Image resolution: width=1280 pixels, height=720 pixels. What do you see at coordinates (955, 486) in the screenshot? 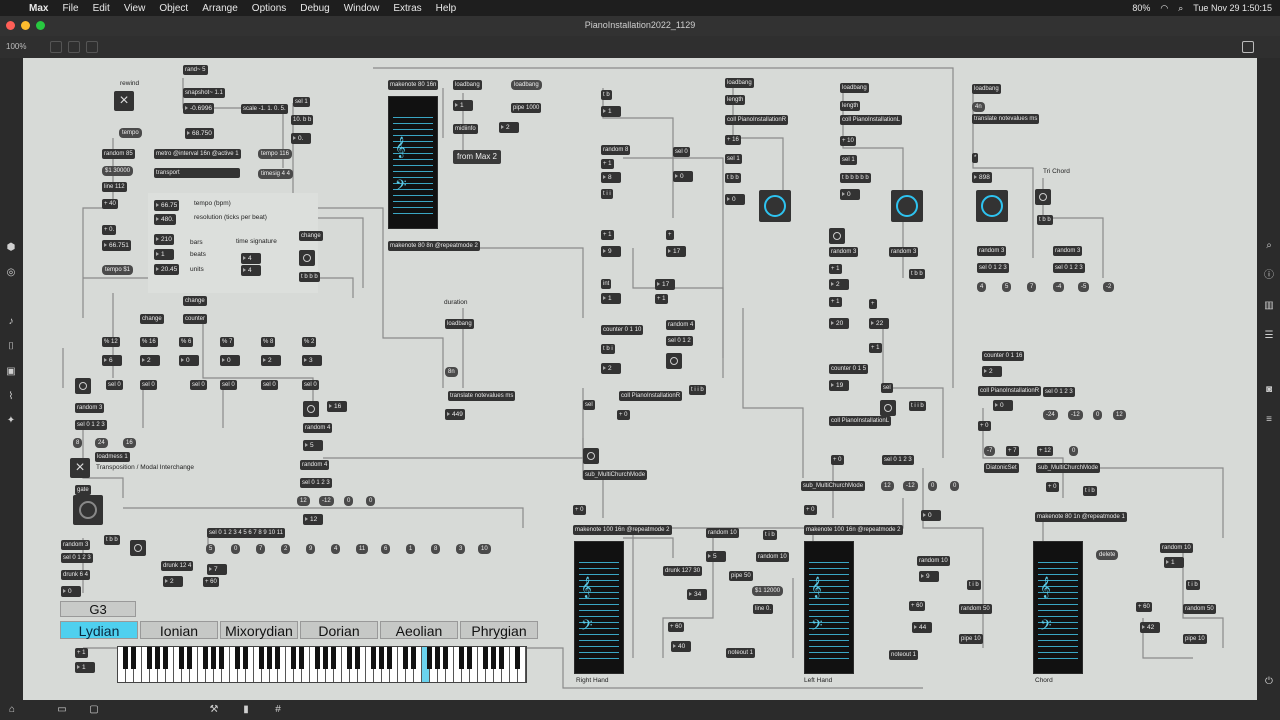
I see `msg-0d: 0` at bounding box center [955, 486].